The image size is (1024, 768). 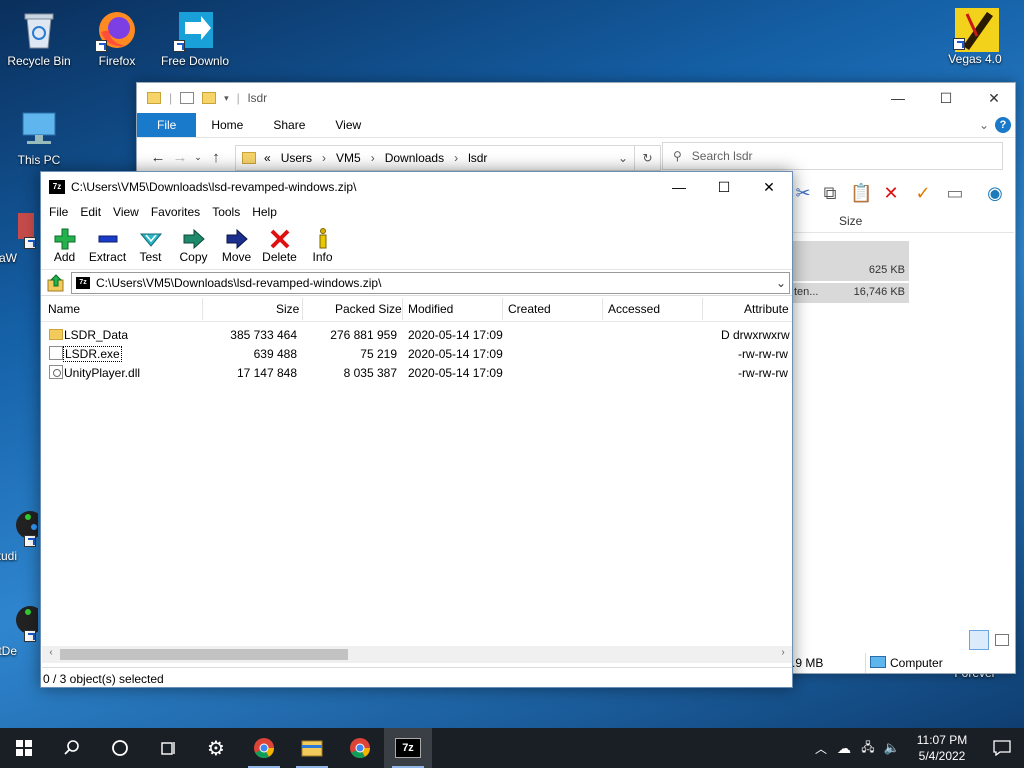 I want to click on forward-arrow-icon: →, so click(x=180, y=157).